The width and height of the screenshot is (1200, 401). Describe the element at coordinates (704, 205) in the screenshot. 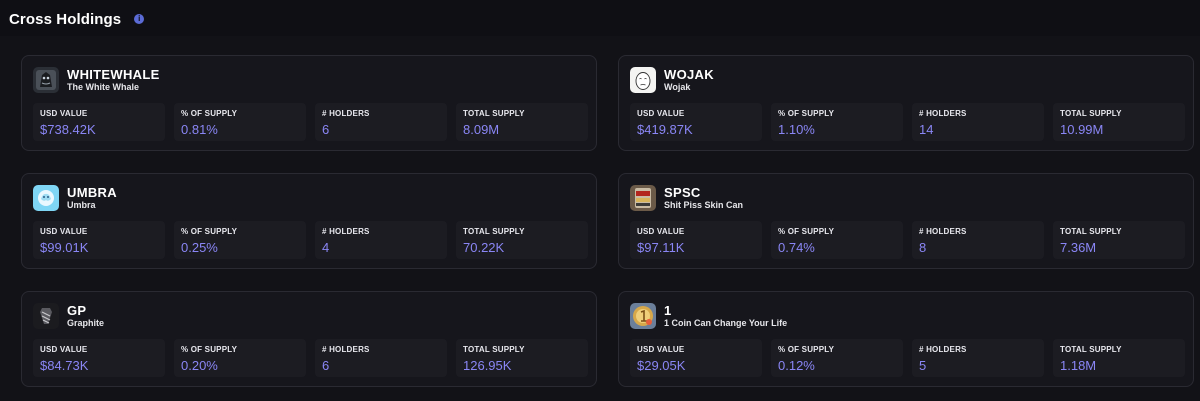

I see `token-name: Shit Piss Skin Can` at that location.